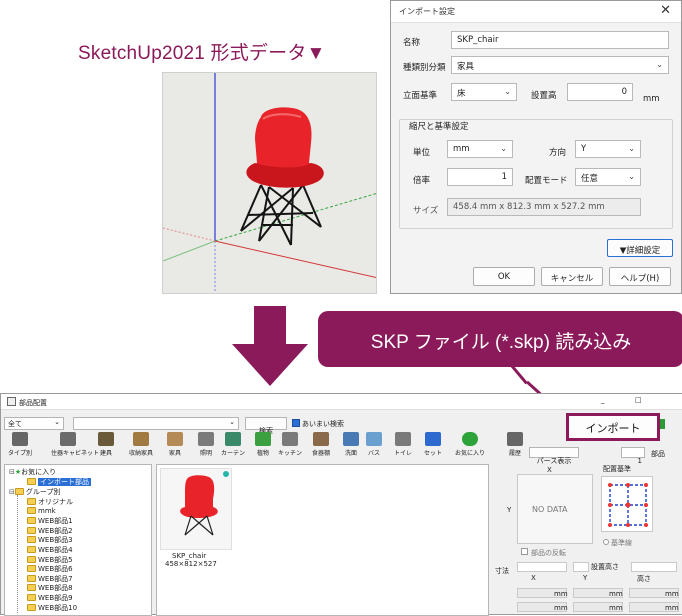 The width and height of the screenshot is (682, 616). I want to click on tree-favorites: ⊟★お気に入り, so click(32, 471).